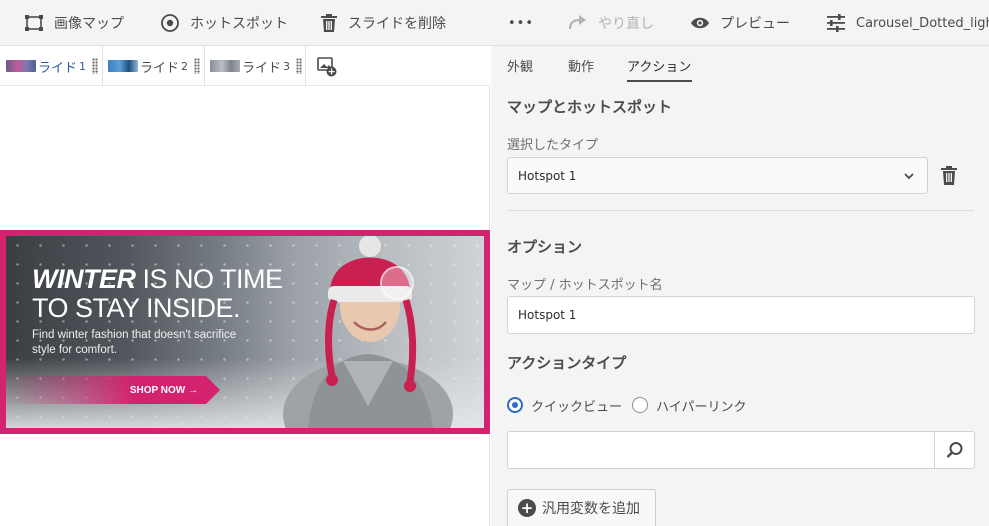  I want to click on redo-label: やり直し, so click(626, 24).